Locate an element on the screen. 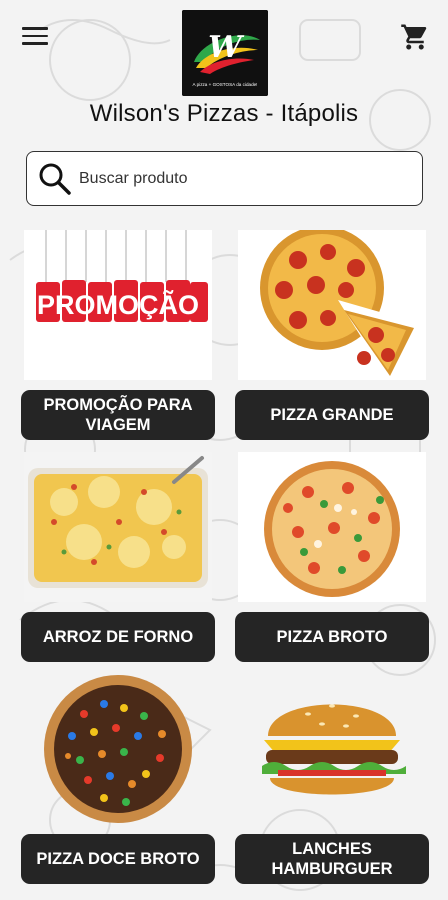 The height and width of the screenshot is (900, 448). svg-text: W is located at coordinates (226, 47).